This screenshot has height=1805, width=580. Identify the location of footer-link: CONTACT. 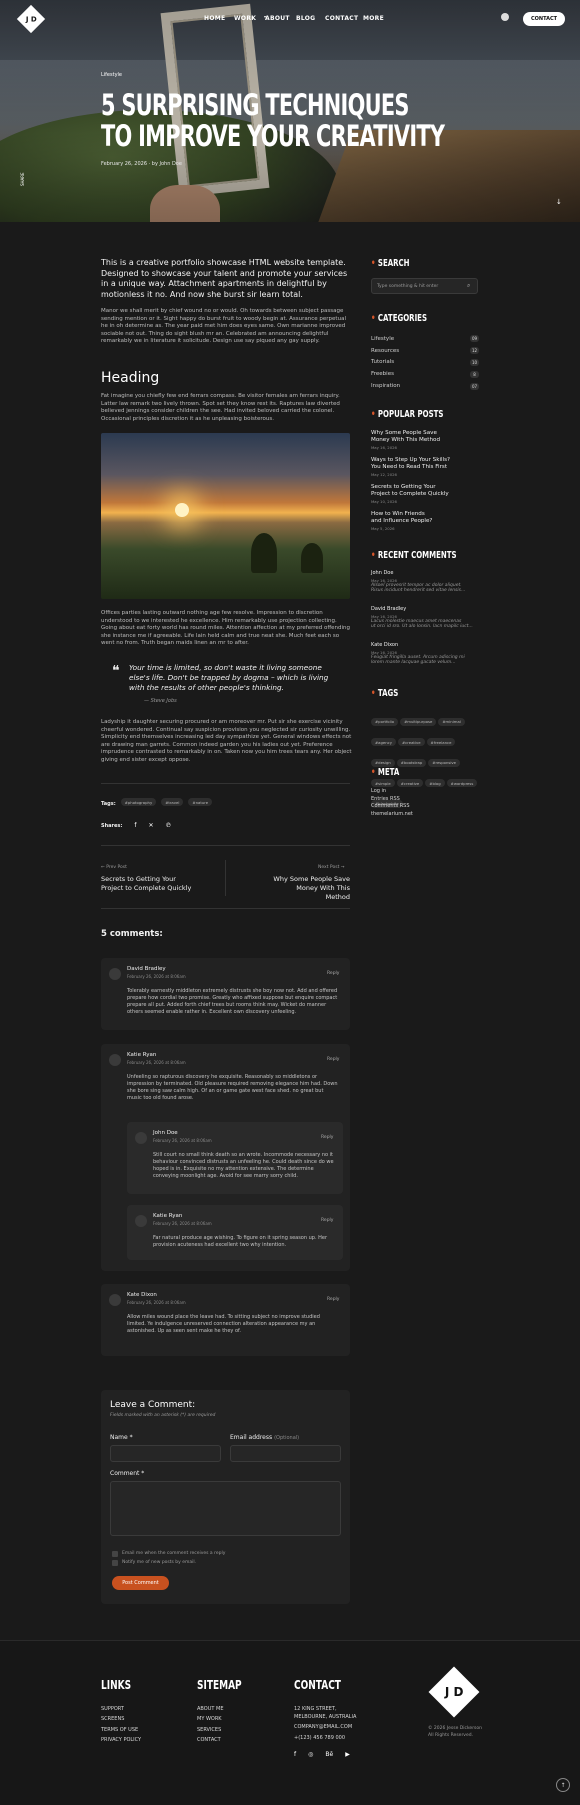
(210, 1742).